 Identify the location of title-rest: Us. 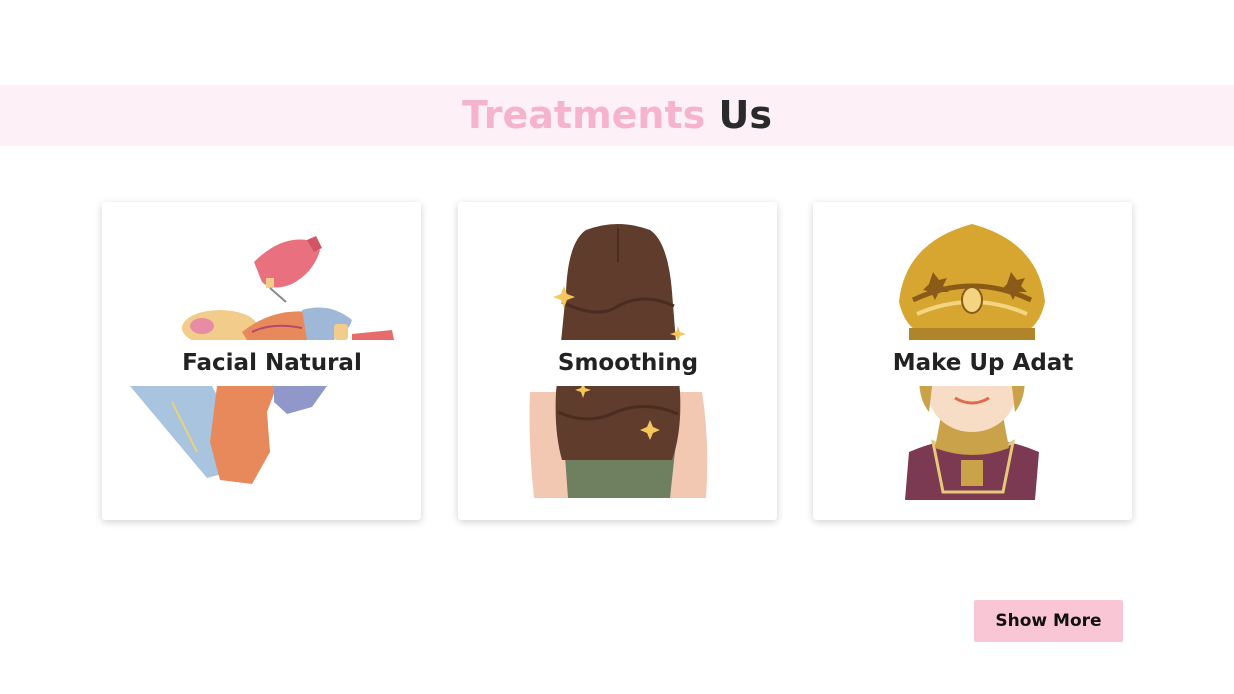
(745, 115).